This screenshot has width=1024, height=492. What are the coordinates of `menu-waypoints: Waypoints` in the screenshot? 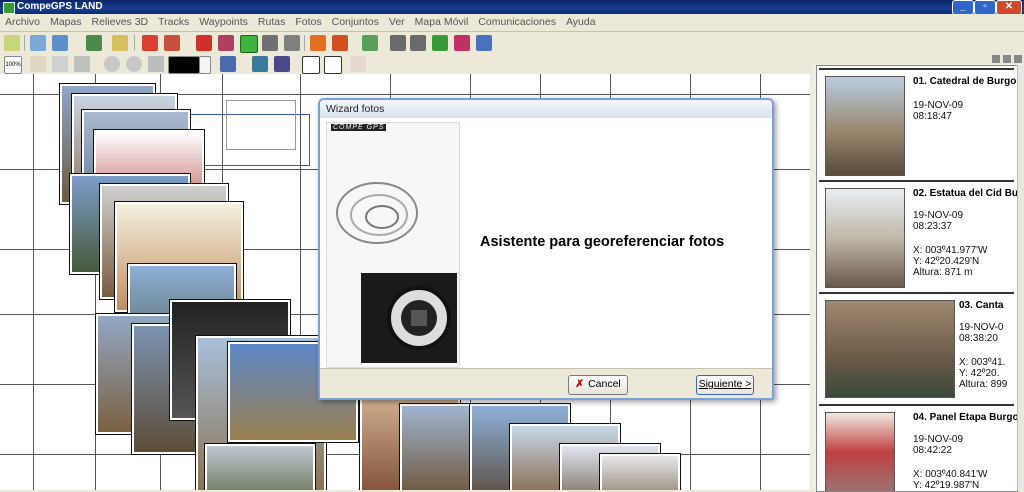 It's located at (223, 21).